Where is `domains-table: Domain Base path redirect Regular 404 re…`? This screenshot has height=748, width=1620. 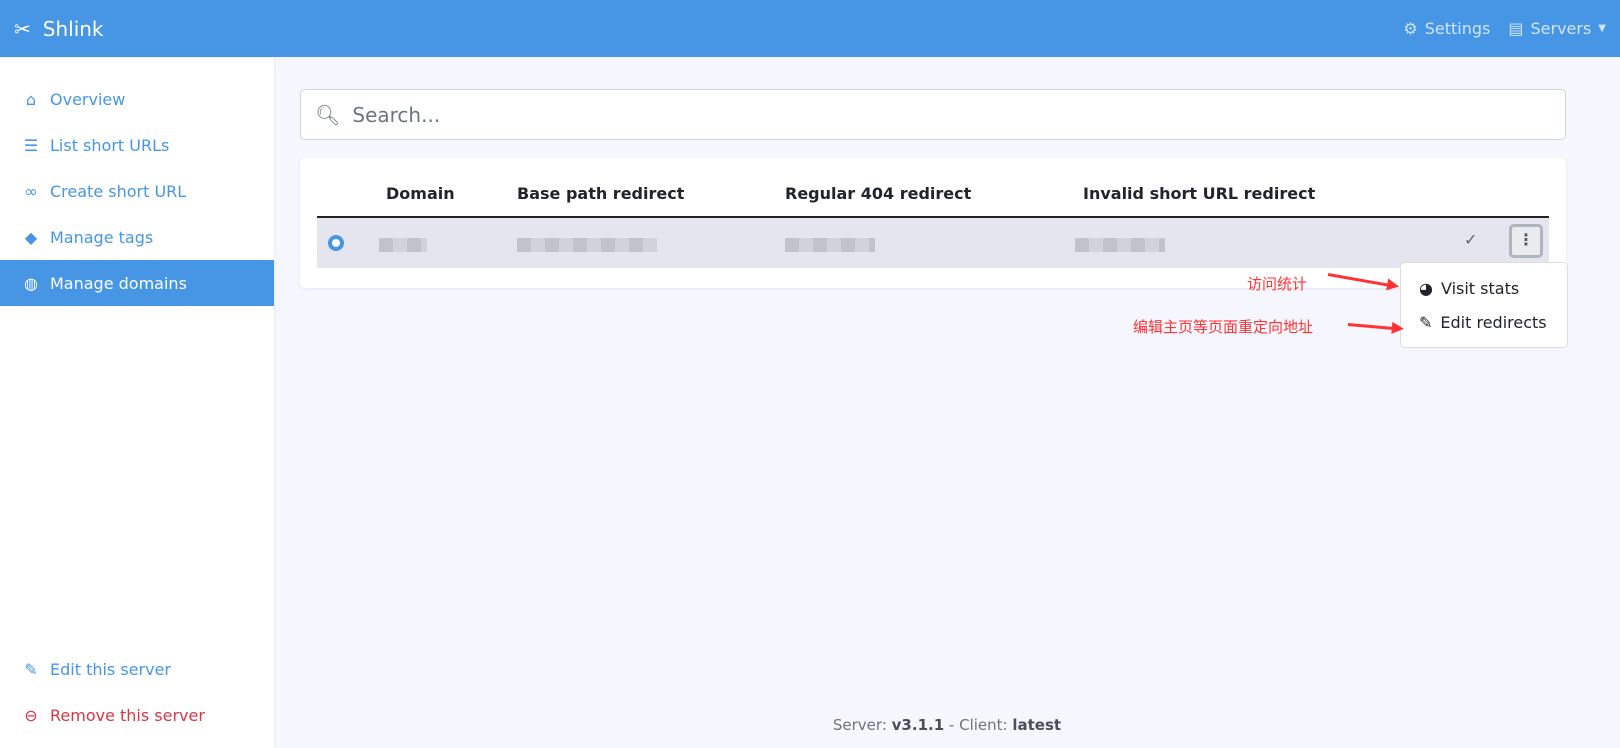 domains-table: Domain Base path redirect Regular 404 re… is located at coordinates (933, 223).